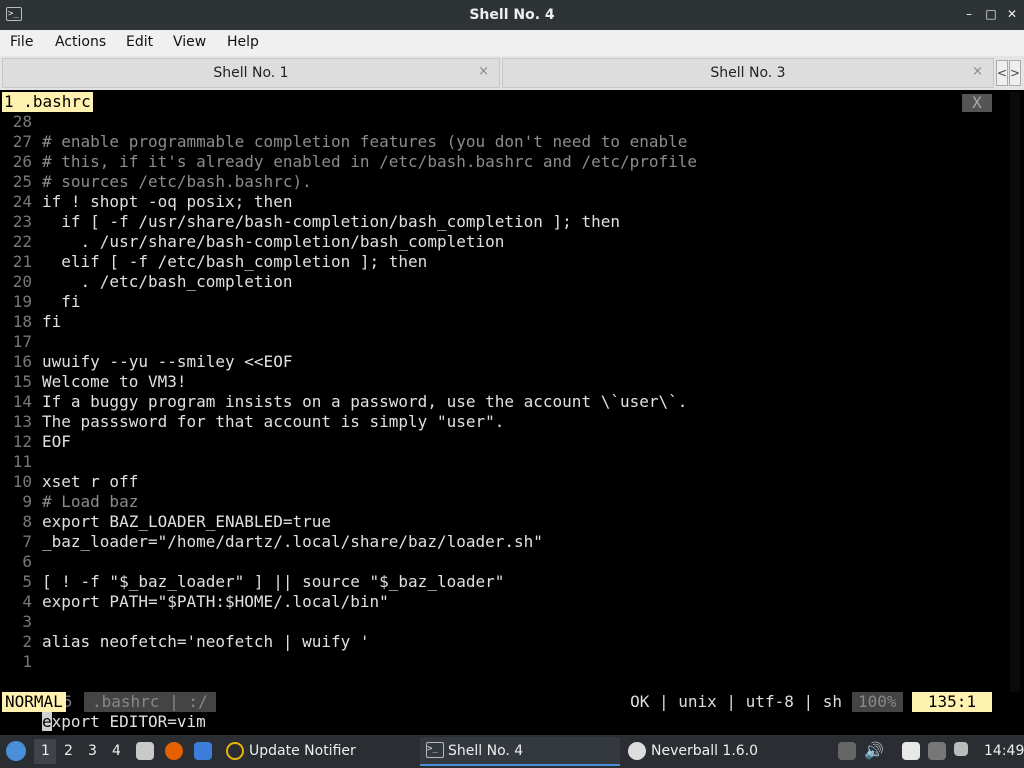 This screenshot has height=768, width=1024. Describe the element at coordinates (34, 702) in the screenshot. I see `vim-mode: NORMAL` at that location.